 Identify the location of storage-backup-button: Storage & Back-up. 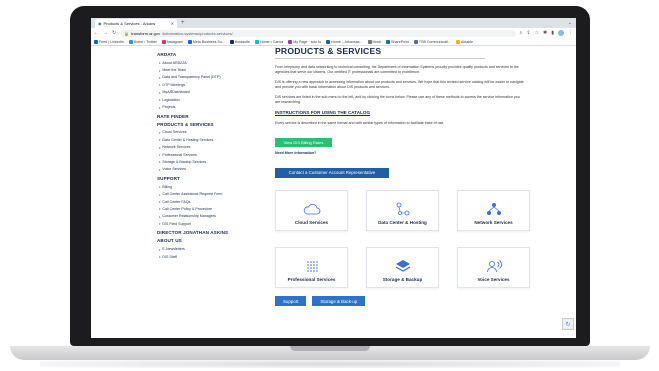
(339, 301).